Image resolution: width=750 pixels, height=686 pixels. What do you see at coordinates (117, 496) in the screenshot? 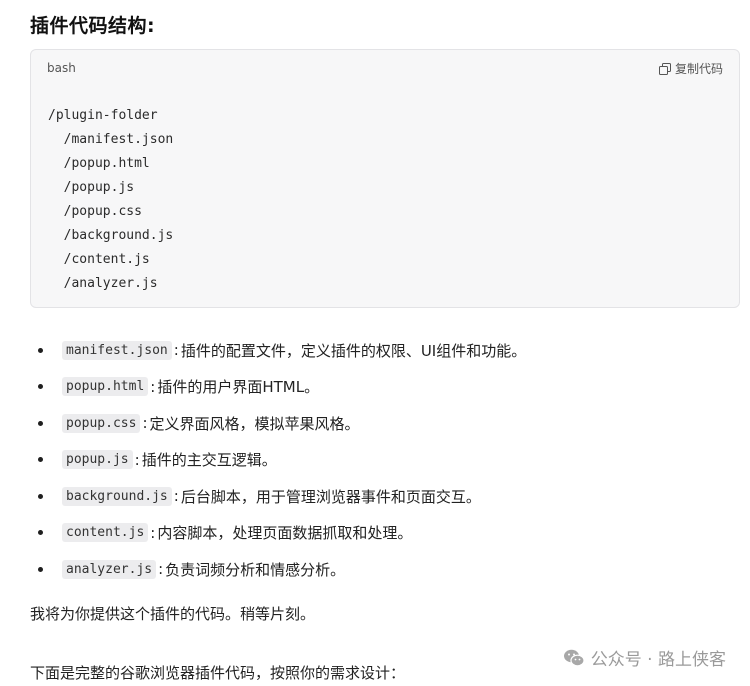
I see `inline-code: background.js` at bounding box center [117, 496].